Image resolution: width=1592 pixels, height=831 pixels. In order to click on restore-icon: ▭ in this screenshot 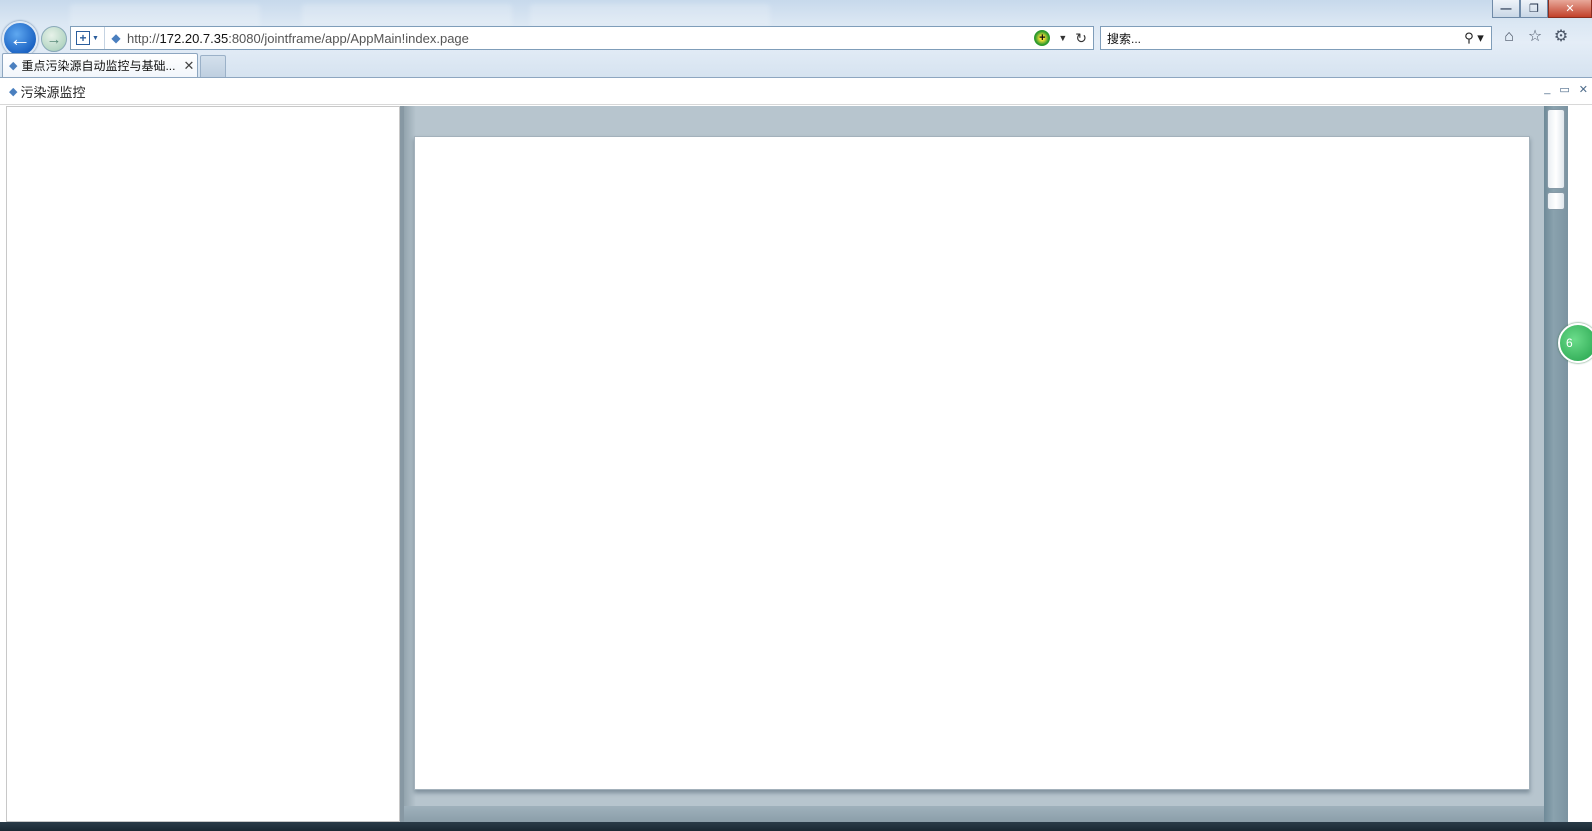, I will do `click(1564, 89)`.